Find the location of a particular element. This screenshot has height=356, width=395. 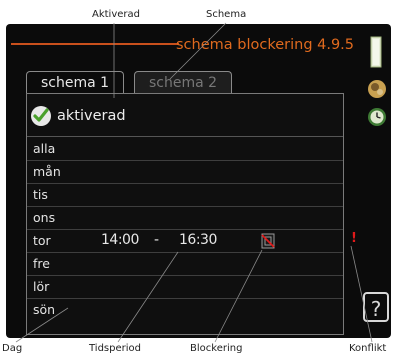

time-end: 16:30 is located at coordinates (198, 240).